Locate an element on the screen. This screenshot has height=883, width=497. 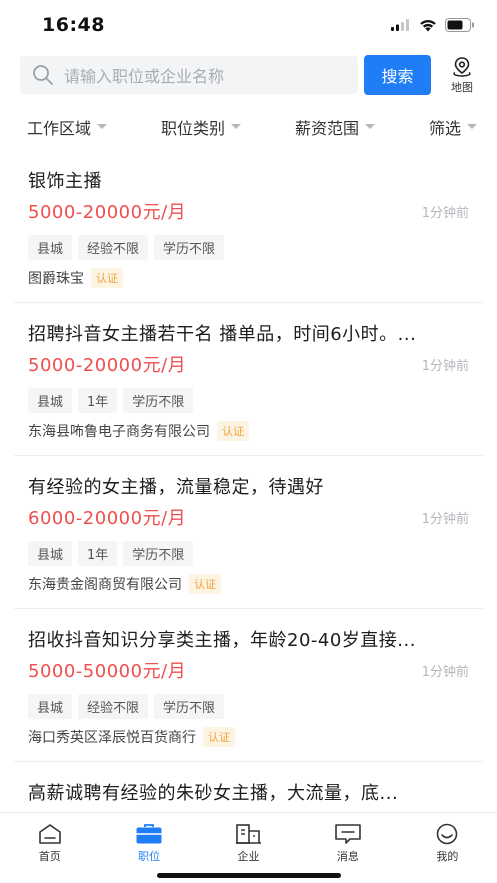
filter-bar: 工作区域 职位类别 薪资范围 筛选 is located at coordinates (248, 127).